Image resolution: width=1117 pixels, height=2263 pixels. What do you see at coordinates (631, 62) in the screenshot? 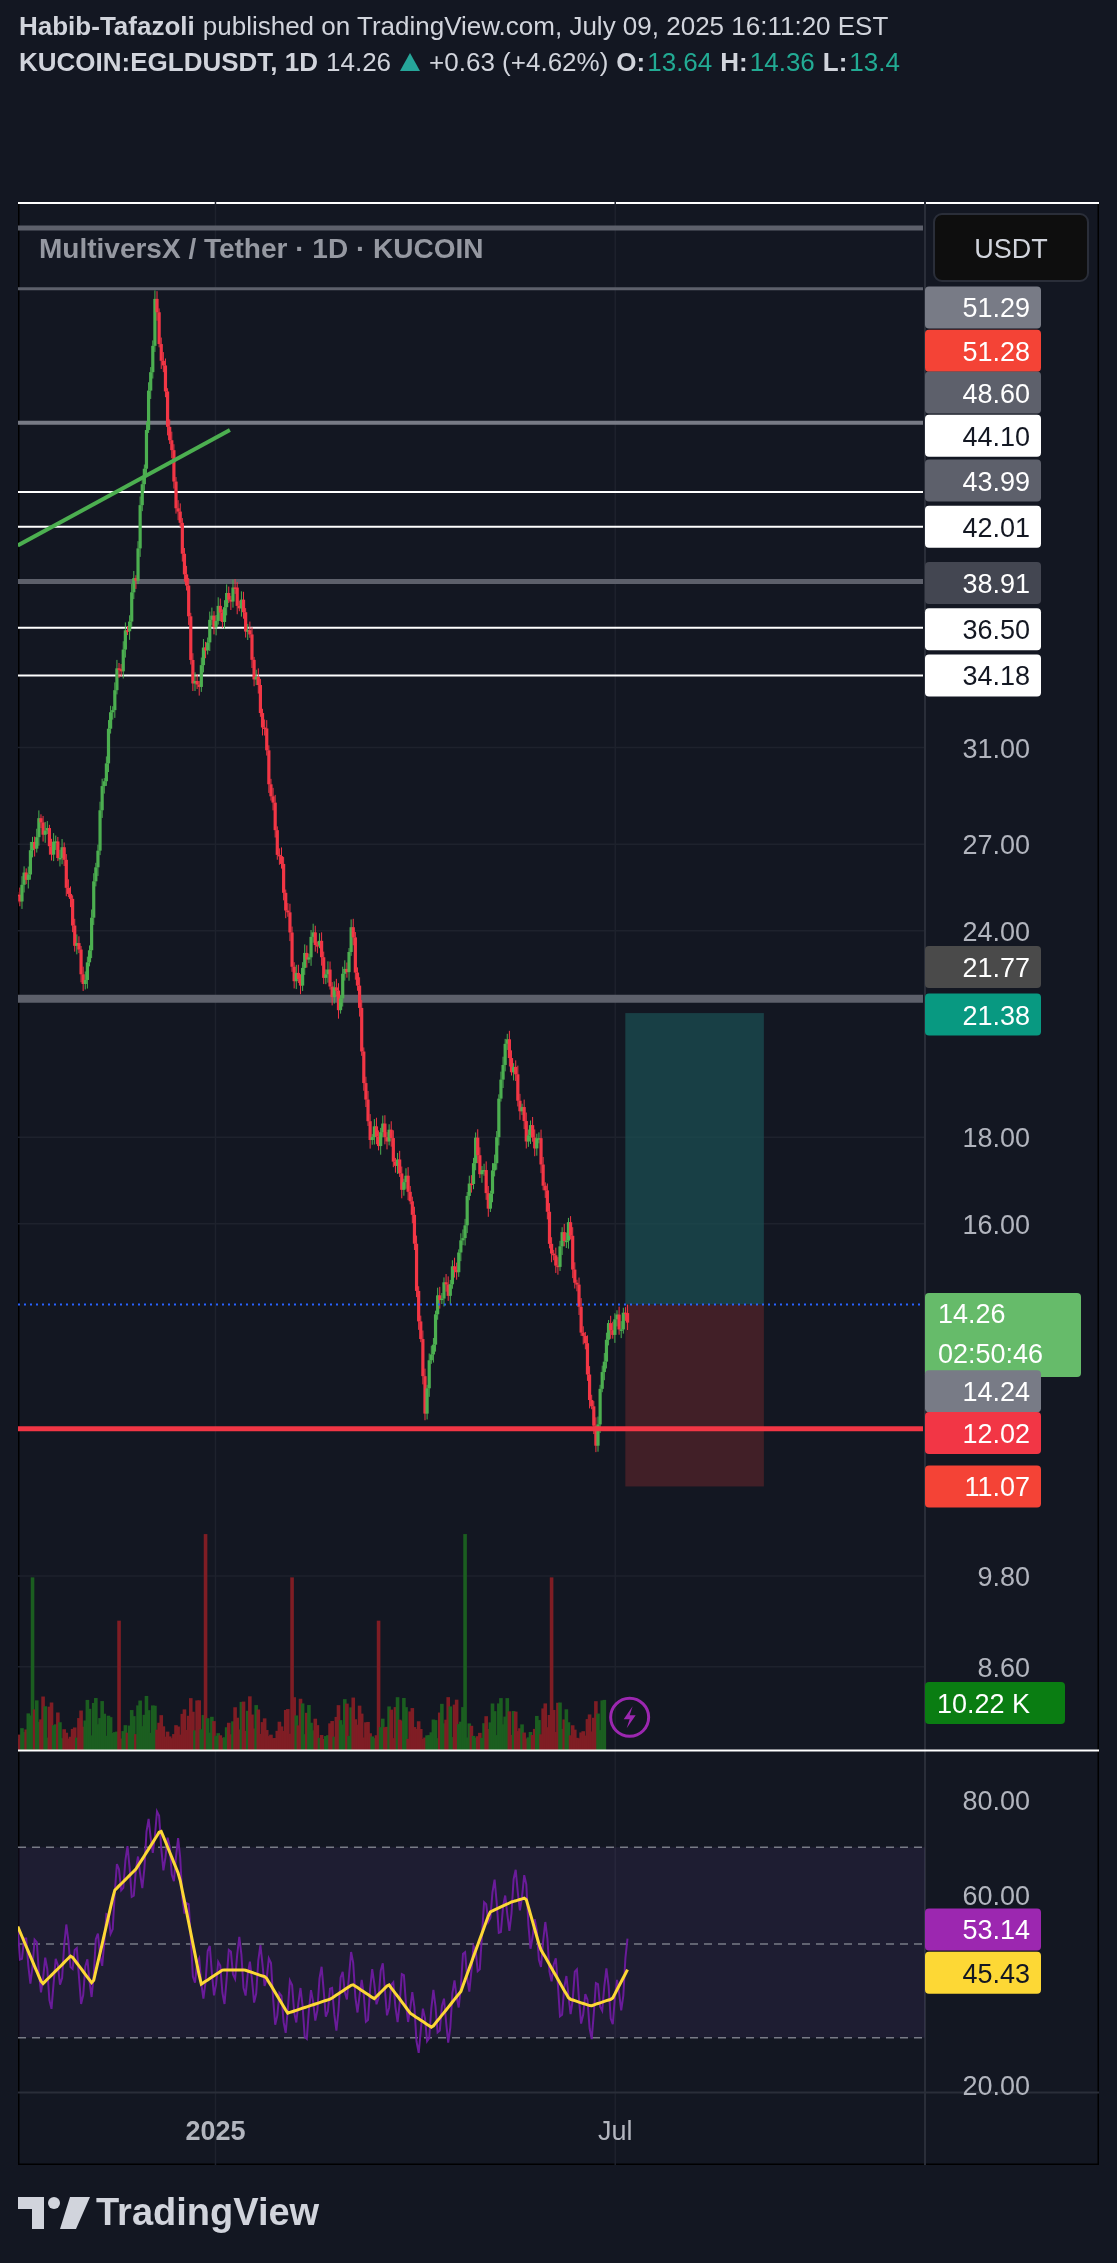
I see `ohlc-label: O:` at bounding box center [631, 62].